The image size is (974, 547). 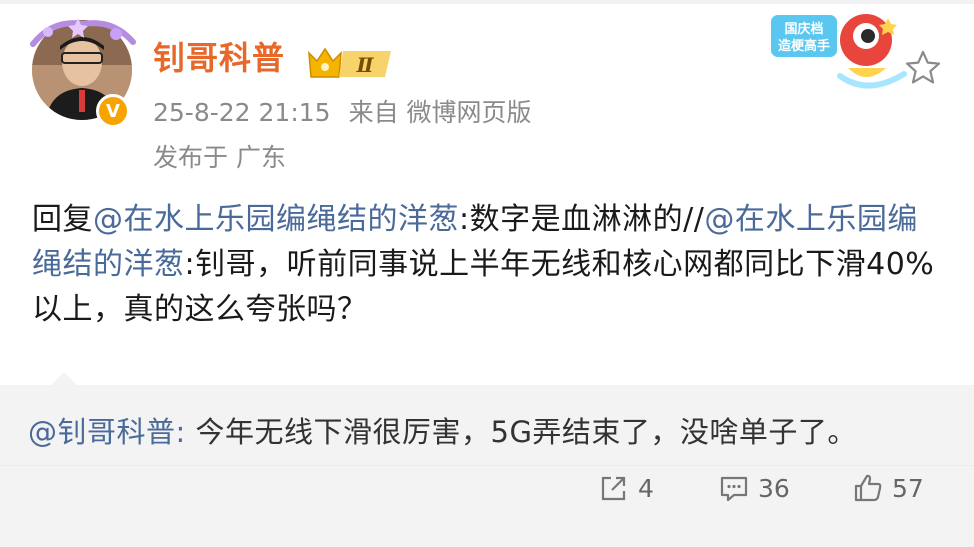 What do you see at coordinates (613, 488) in the screenshot?
I see `repost-icon` at bounding box center [613, 488].